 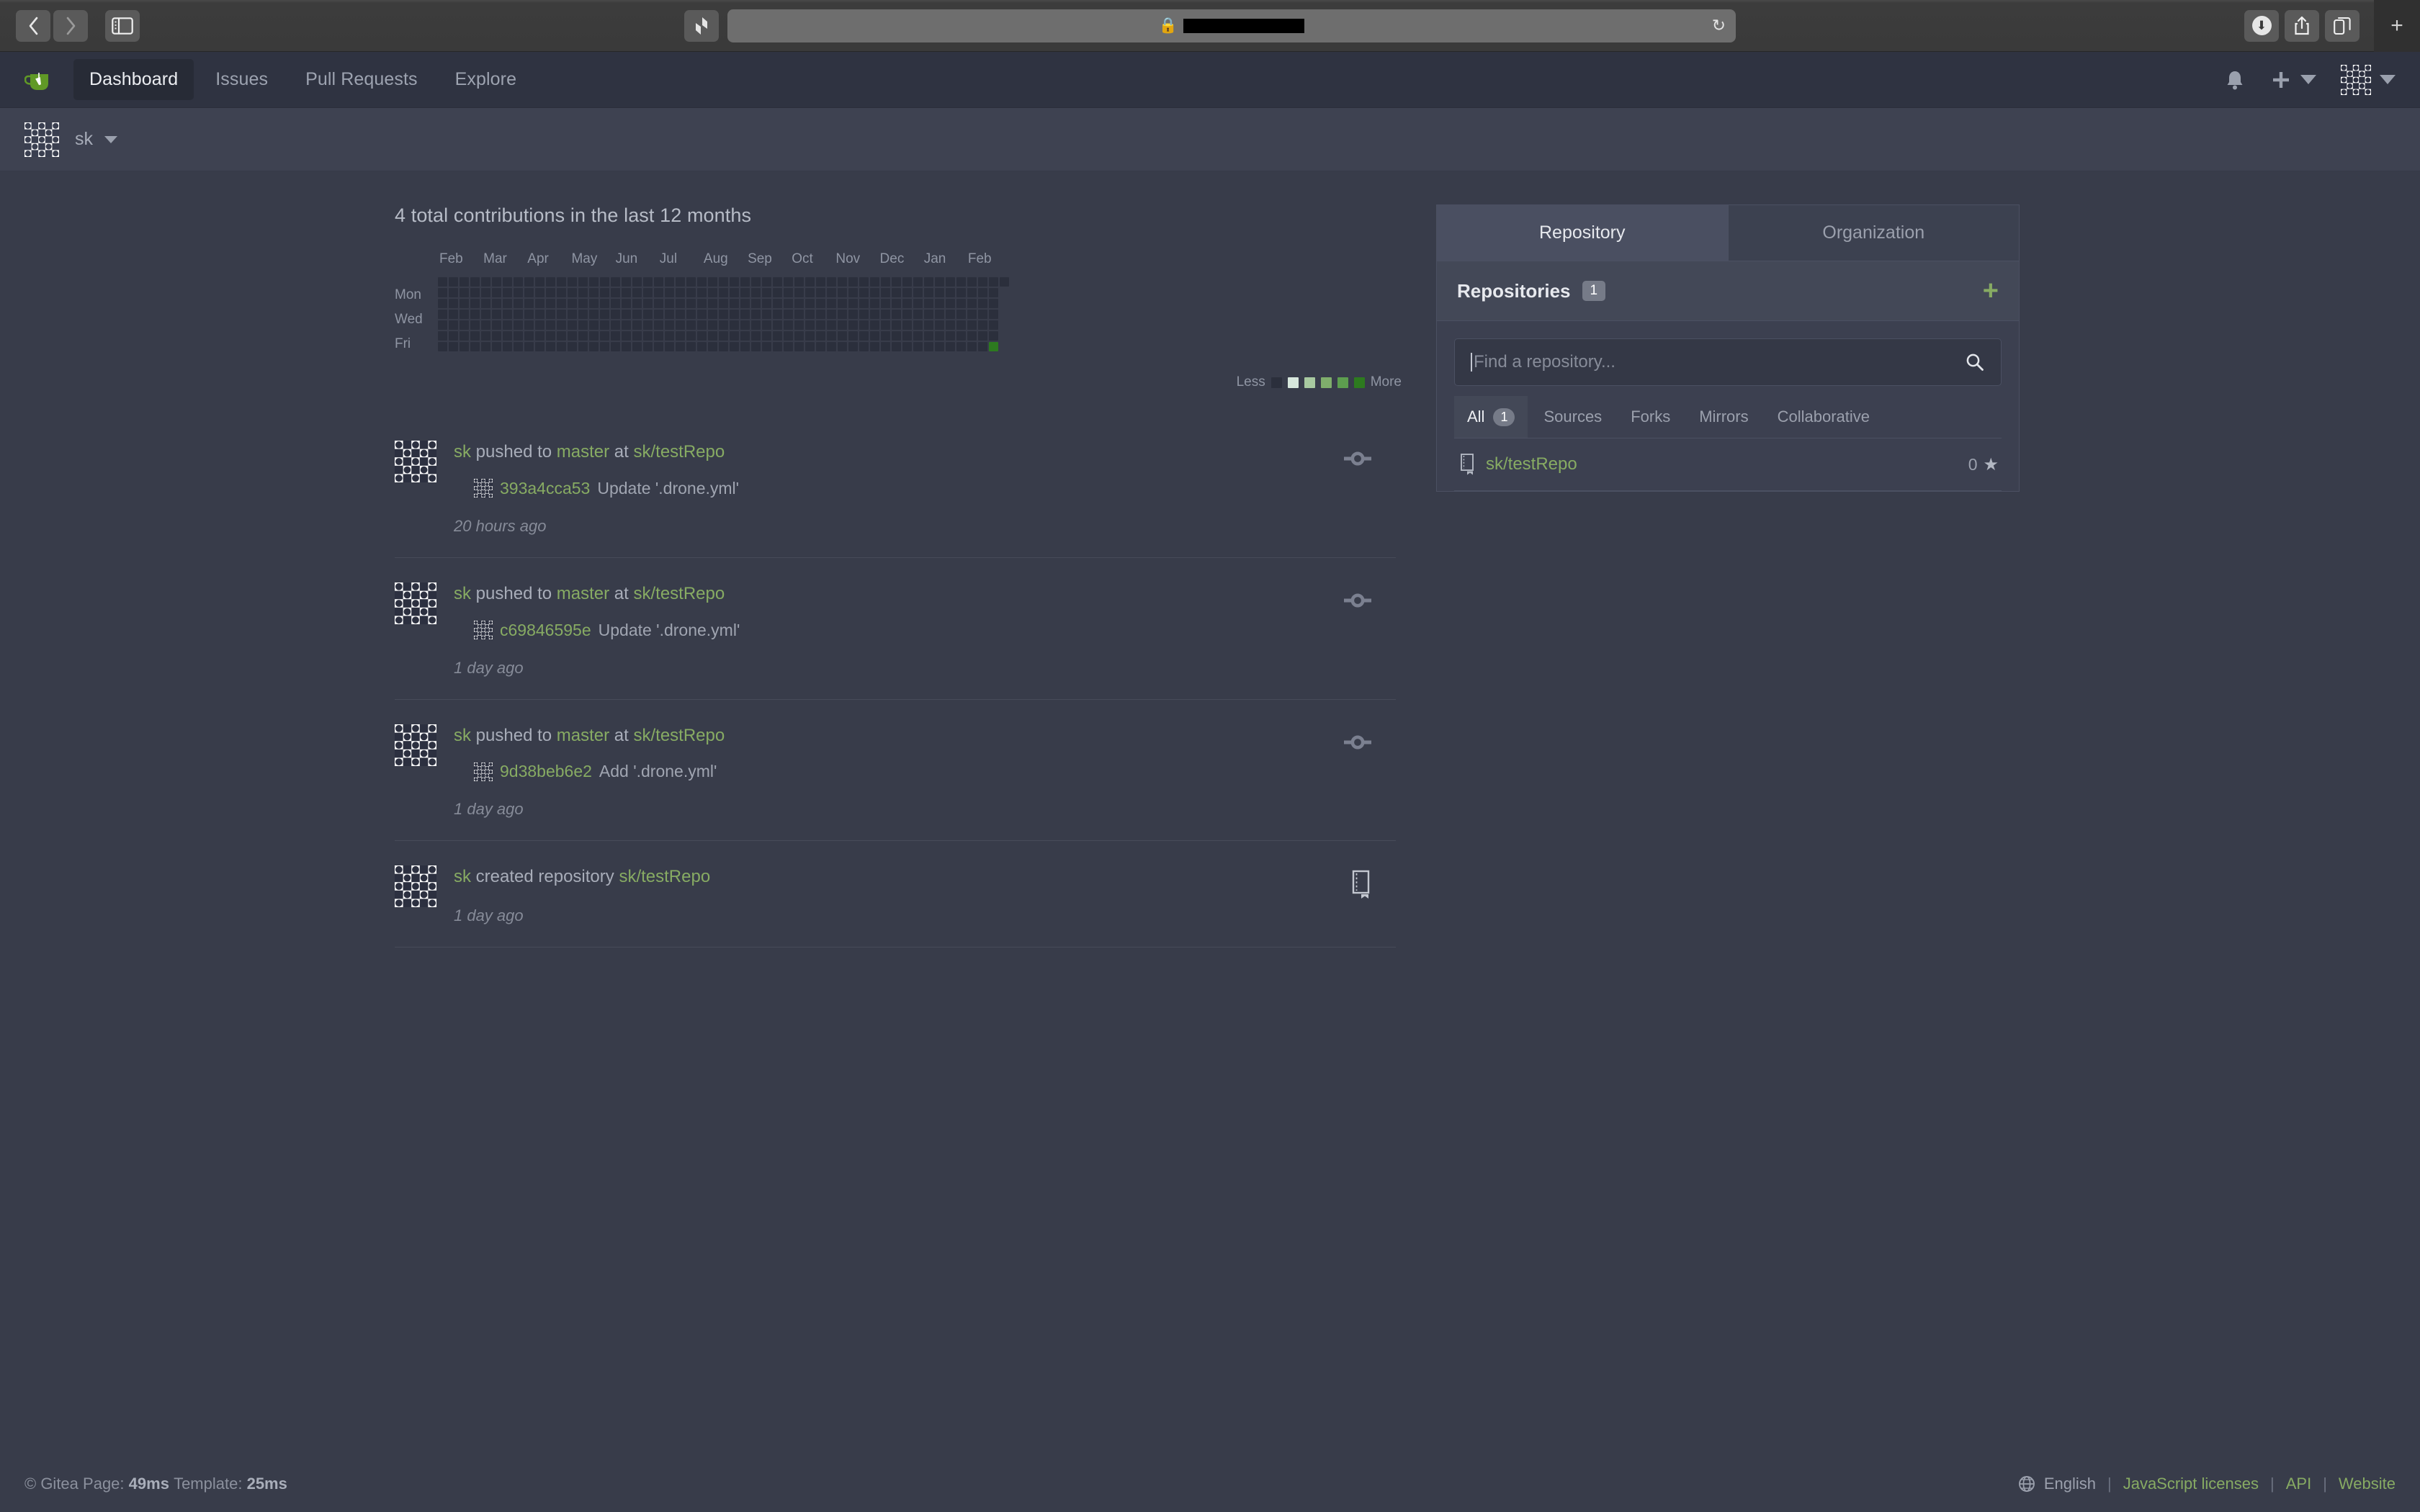 What do you see at coordinates (1719, 362) in the screenshot?
I see `search-input` at bounding box center [1719, 362].